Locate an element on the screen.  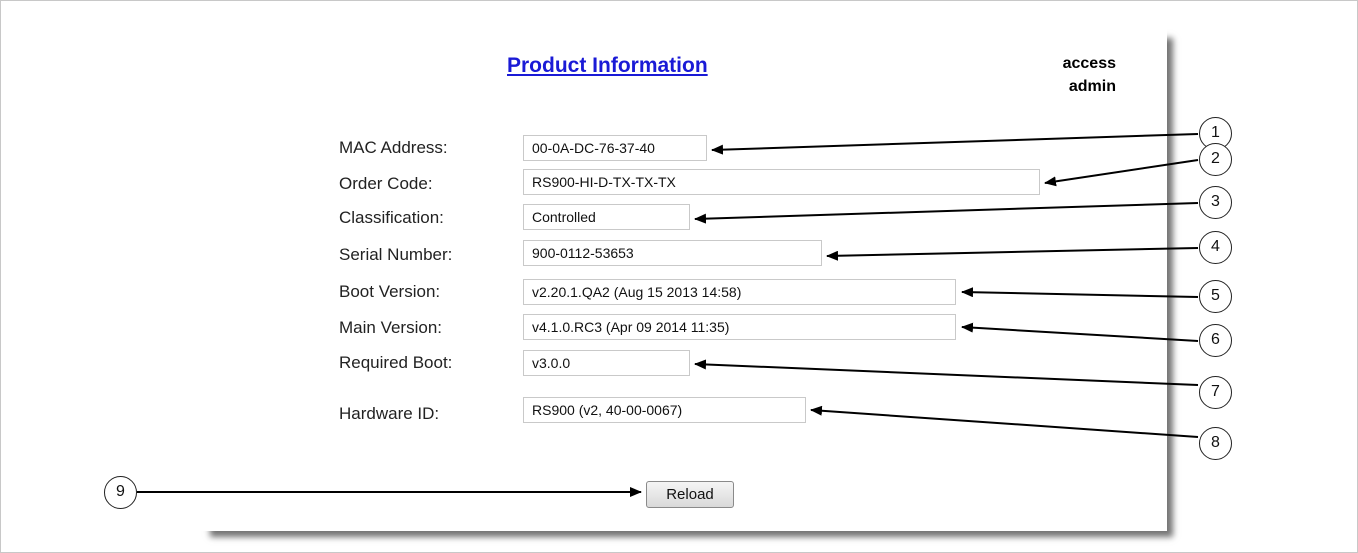
callout-8: 8 is located at coordinates (1215, 443).